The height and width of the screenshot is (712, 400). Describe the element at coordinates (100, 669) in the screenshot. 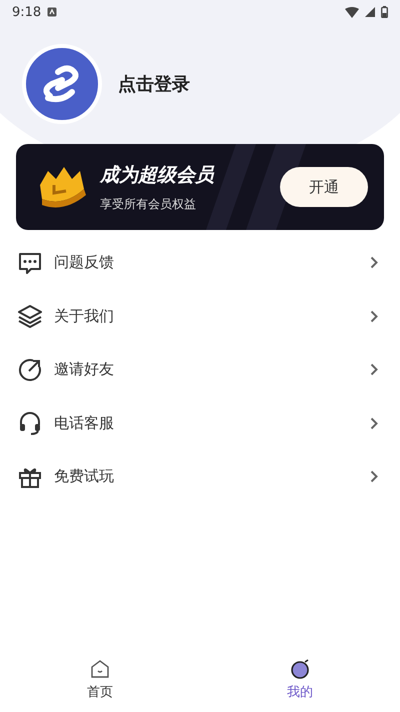

I see `home-icon` at that location.